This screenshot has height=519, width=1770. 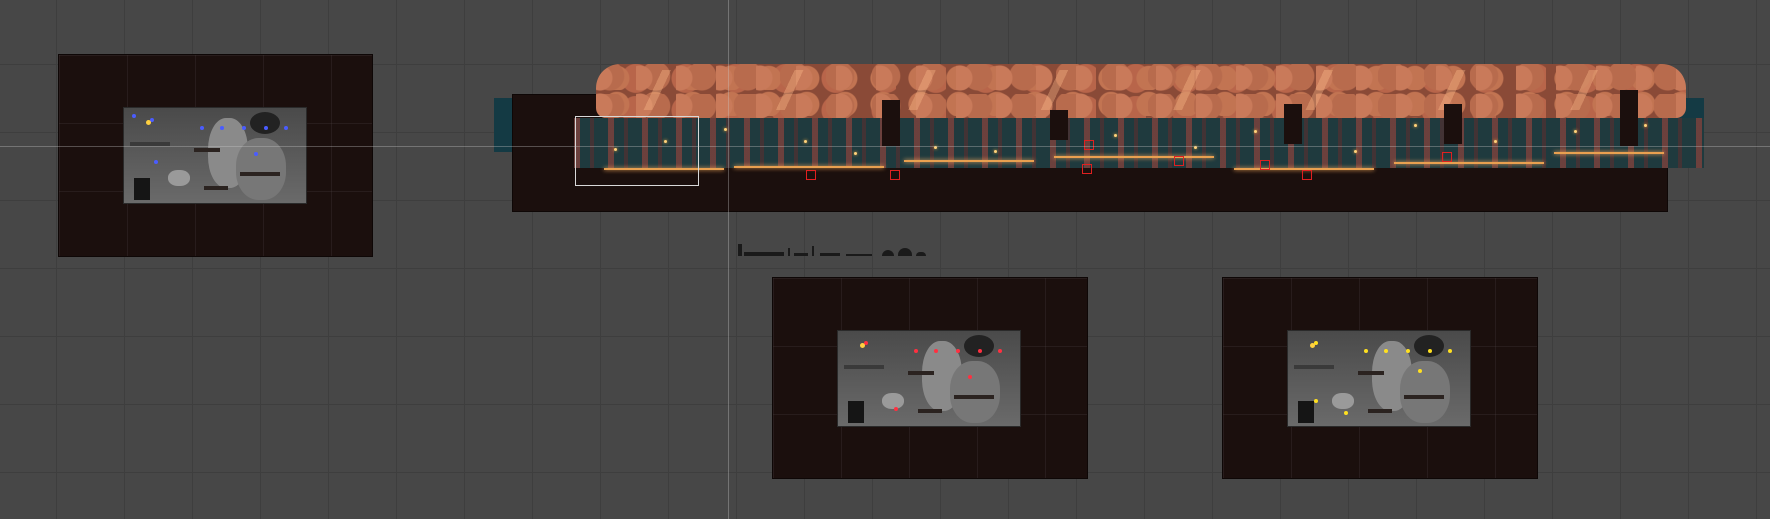 I want to click on preview-room-blue, so click(x=215, y=155).